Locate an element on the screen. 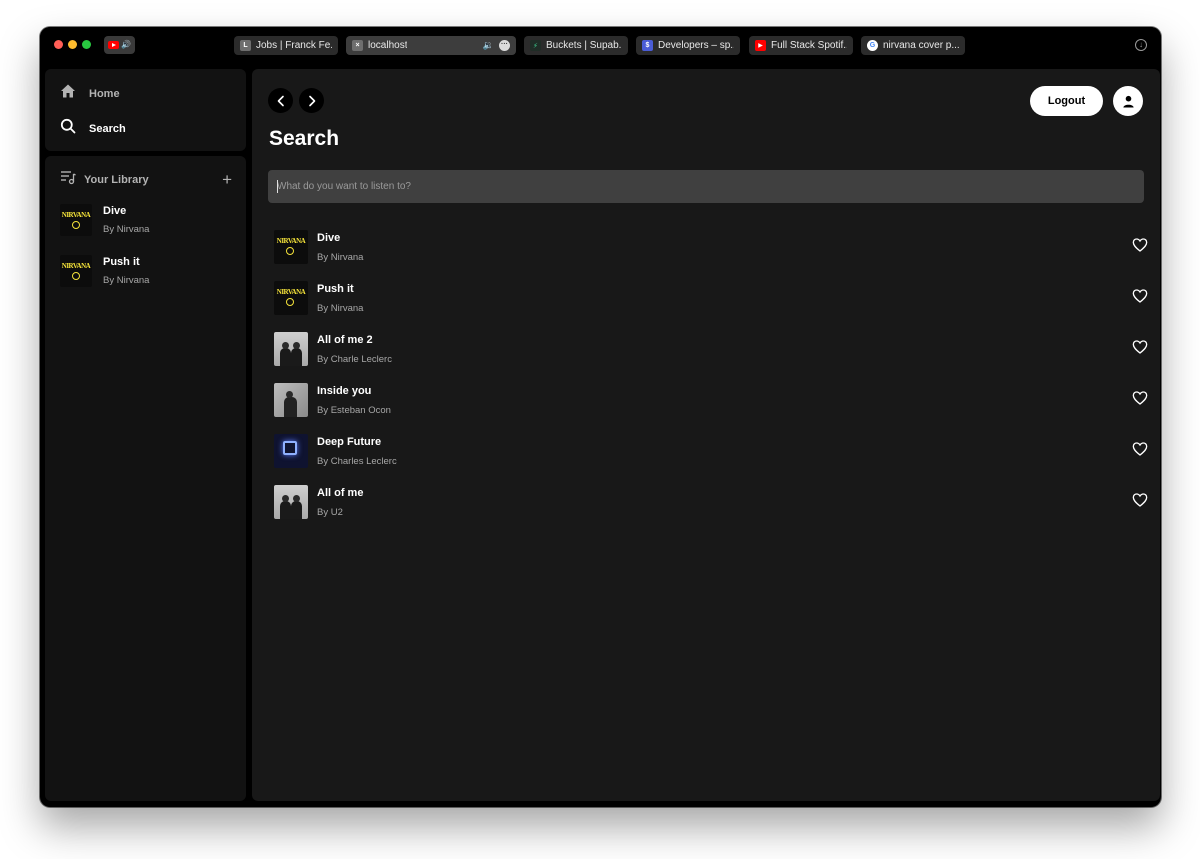  song-title: All of me 2 is located at coordinates (345, 339).